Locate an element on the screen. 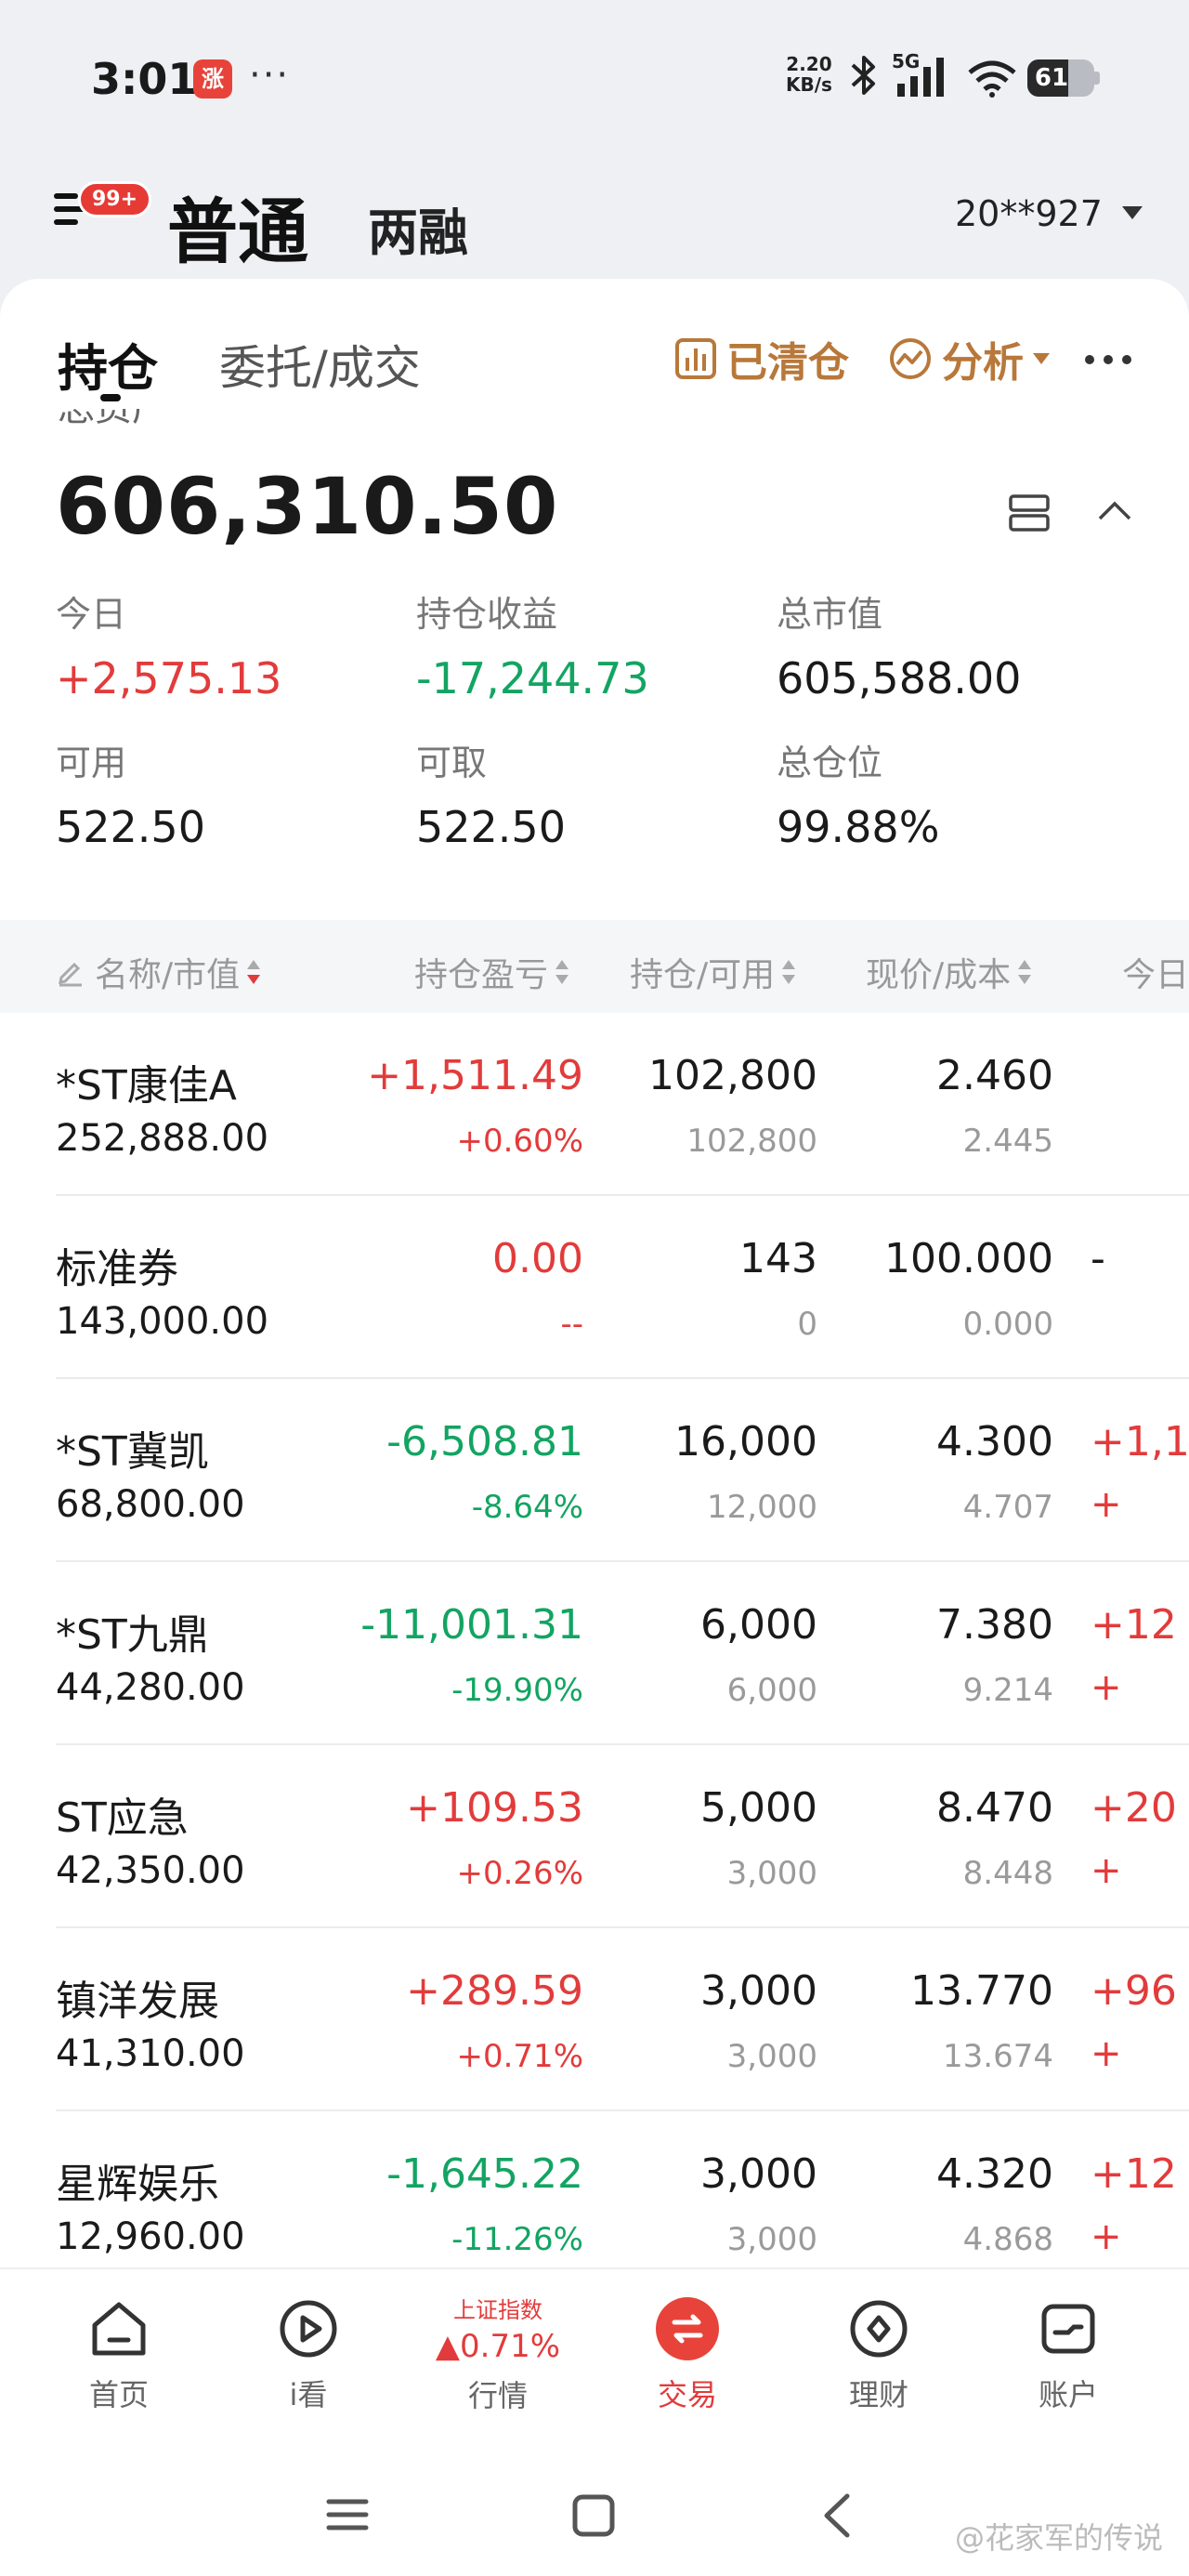  stock-price: 7.380 is located at coordinates (995, 1625).